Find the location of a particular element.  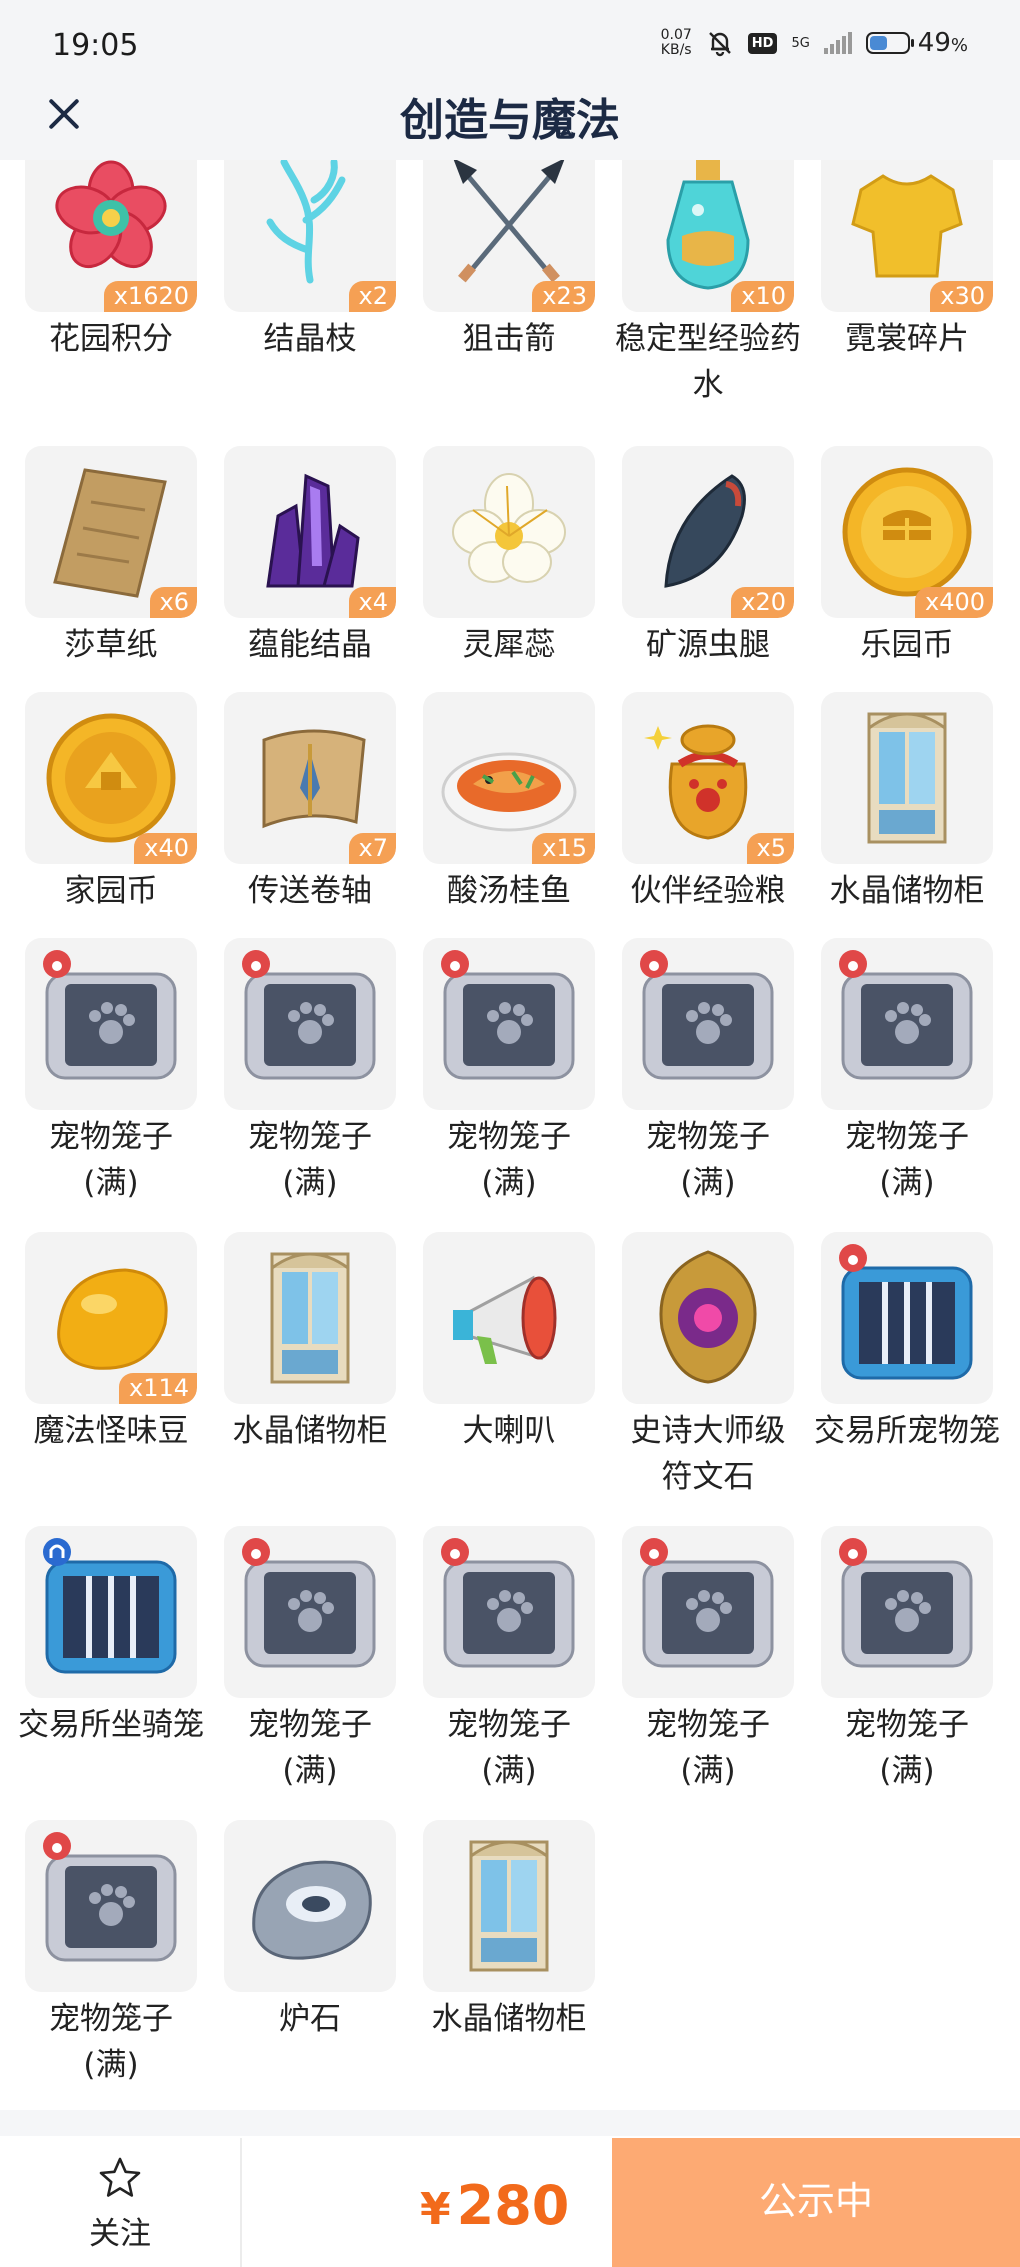

battery-indicator: 49% is located at coordinates (916, 43).